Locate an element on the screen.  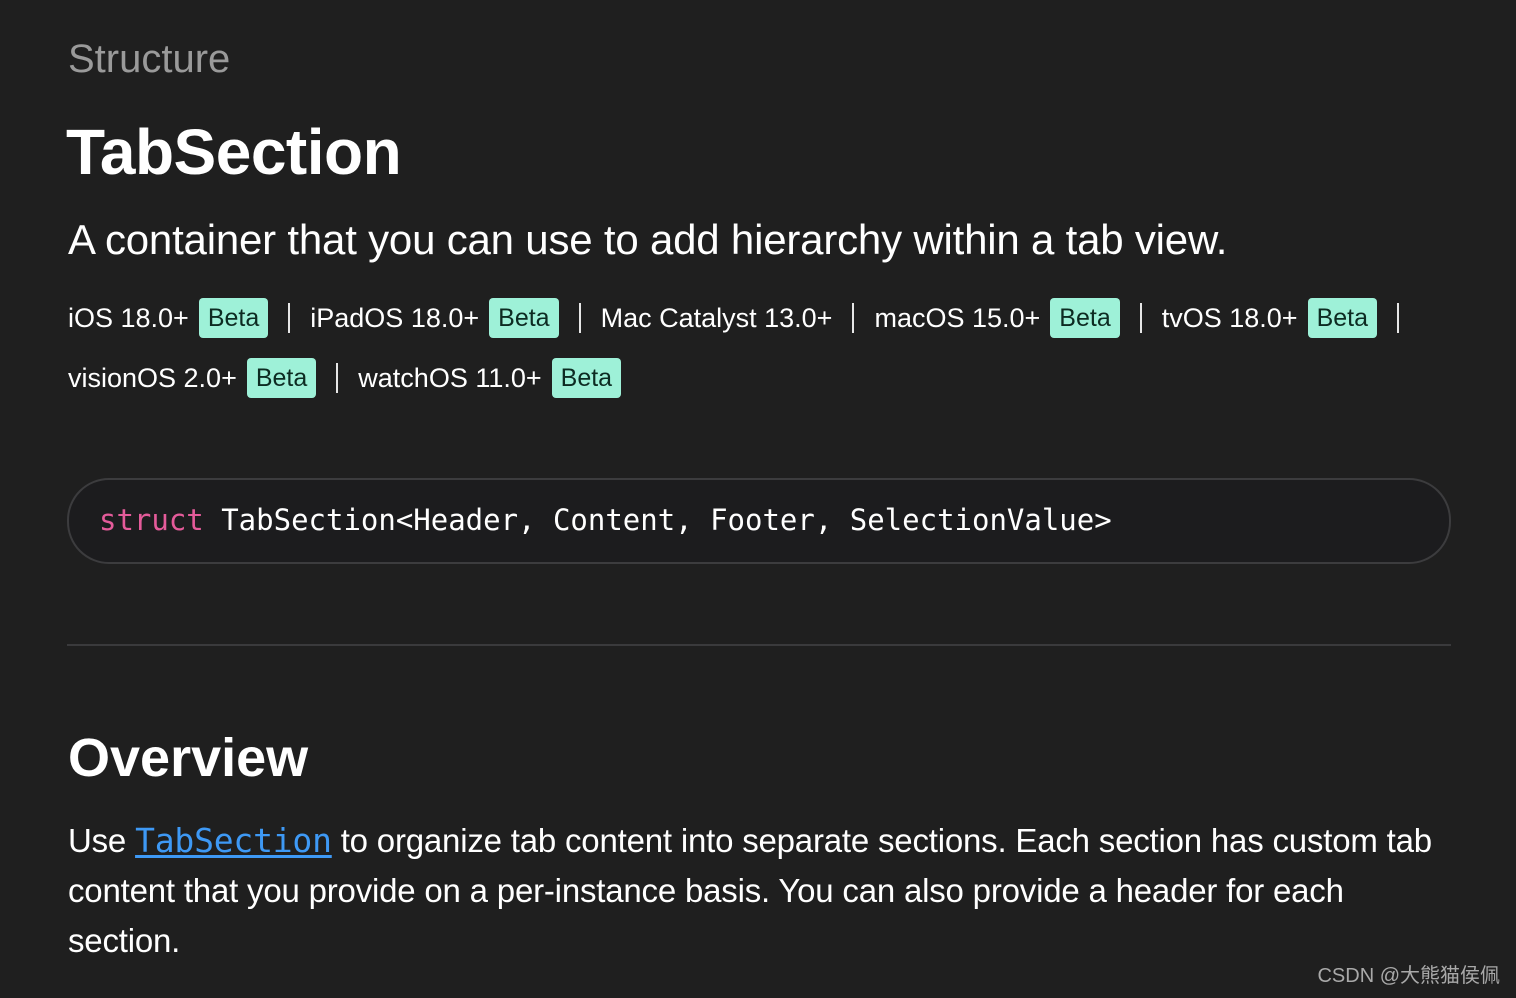
platform-visionos: visionOS 2.0+ Beta is located at coordinates (192, 378).